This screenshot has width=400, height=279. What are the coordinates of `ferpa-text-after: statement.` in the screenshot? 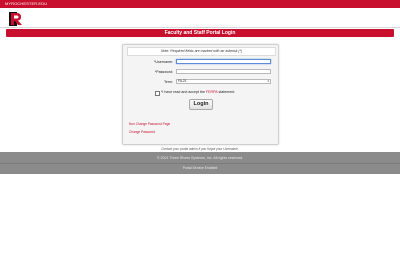 It's located at (226, 92).